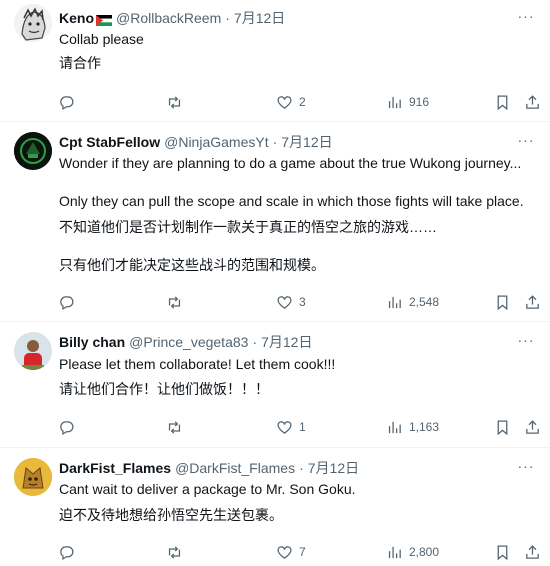 The width and height of the screenshot is (550, 566). What do you see at coordinates (216, 142) in the screenshot?
I see `user-handle: @NinjaGamesYt` at bounding box center [216, 142].